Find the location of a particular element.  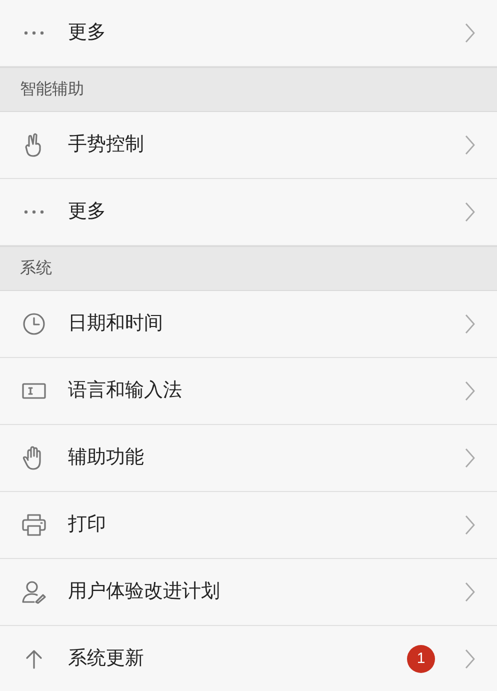

text-field-icon is located at coordinates (34, 391).